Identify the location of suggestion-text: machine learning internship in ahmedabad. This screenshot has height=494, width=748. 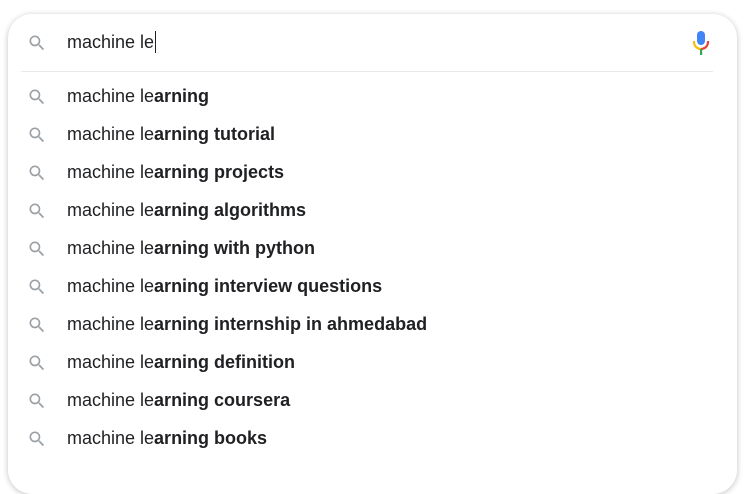
(247, 324).